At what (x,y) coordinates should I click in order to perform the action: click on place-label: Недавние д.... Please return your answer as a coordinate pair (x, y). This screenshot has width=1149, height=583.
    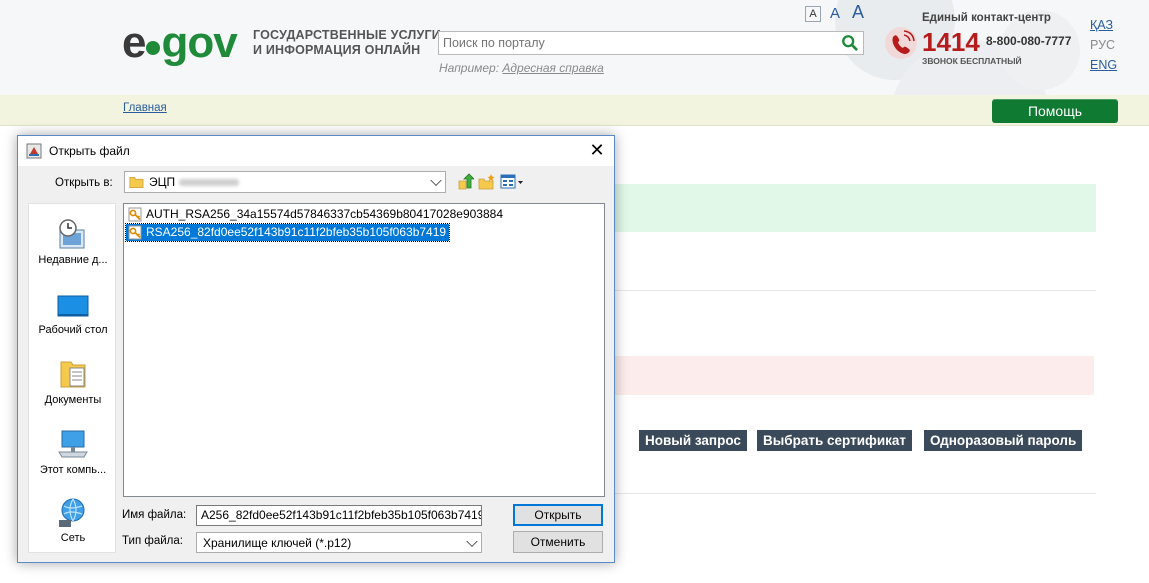
    Looking at the image, I should click on (73, 260).